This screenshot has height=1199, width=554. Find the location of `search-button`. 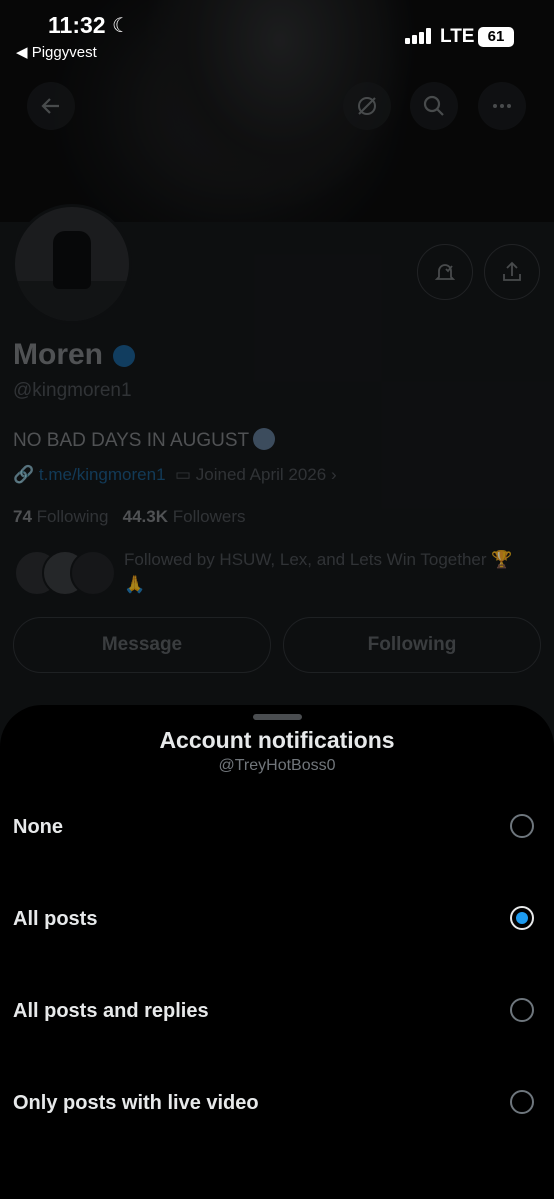

search-button is located at coordinates (434, 106).